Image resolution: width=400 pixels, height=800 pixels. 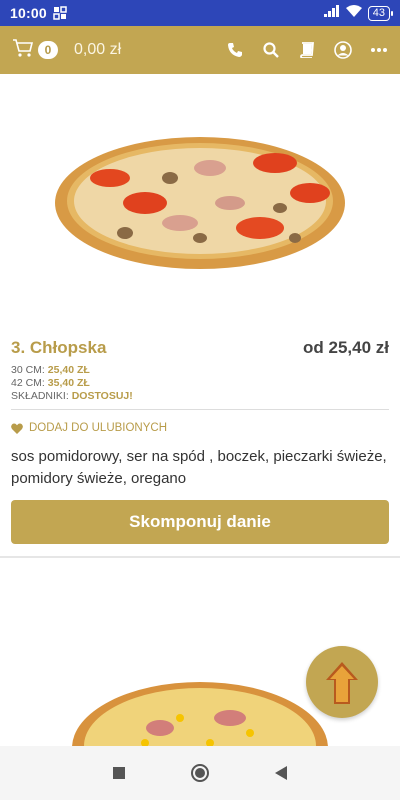 What do you see at coordinates (331, 13) in the screenshot?
I see `signal-icon` at bounding box center [331, 13].